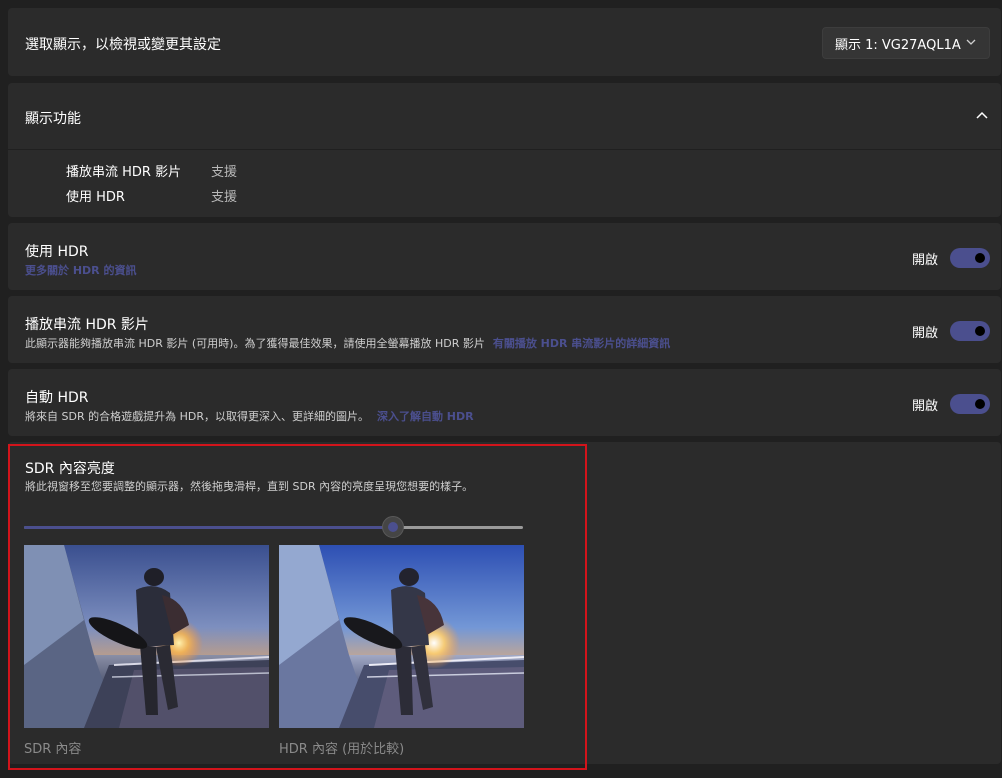 Image resolution: width=1002 pixels, height=778 pixels. Describe the element at coordinates (87, 325) in the screenshot. I see `stream-hdr-title: 播放串流 HDR 影片` at that location.